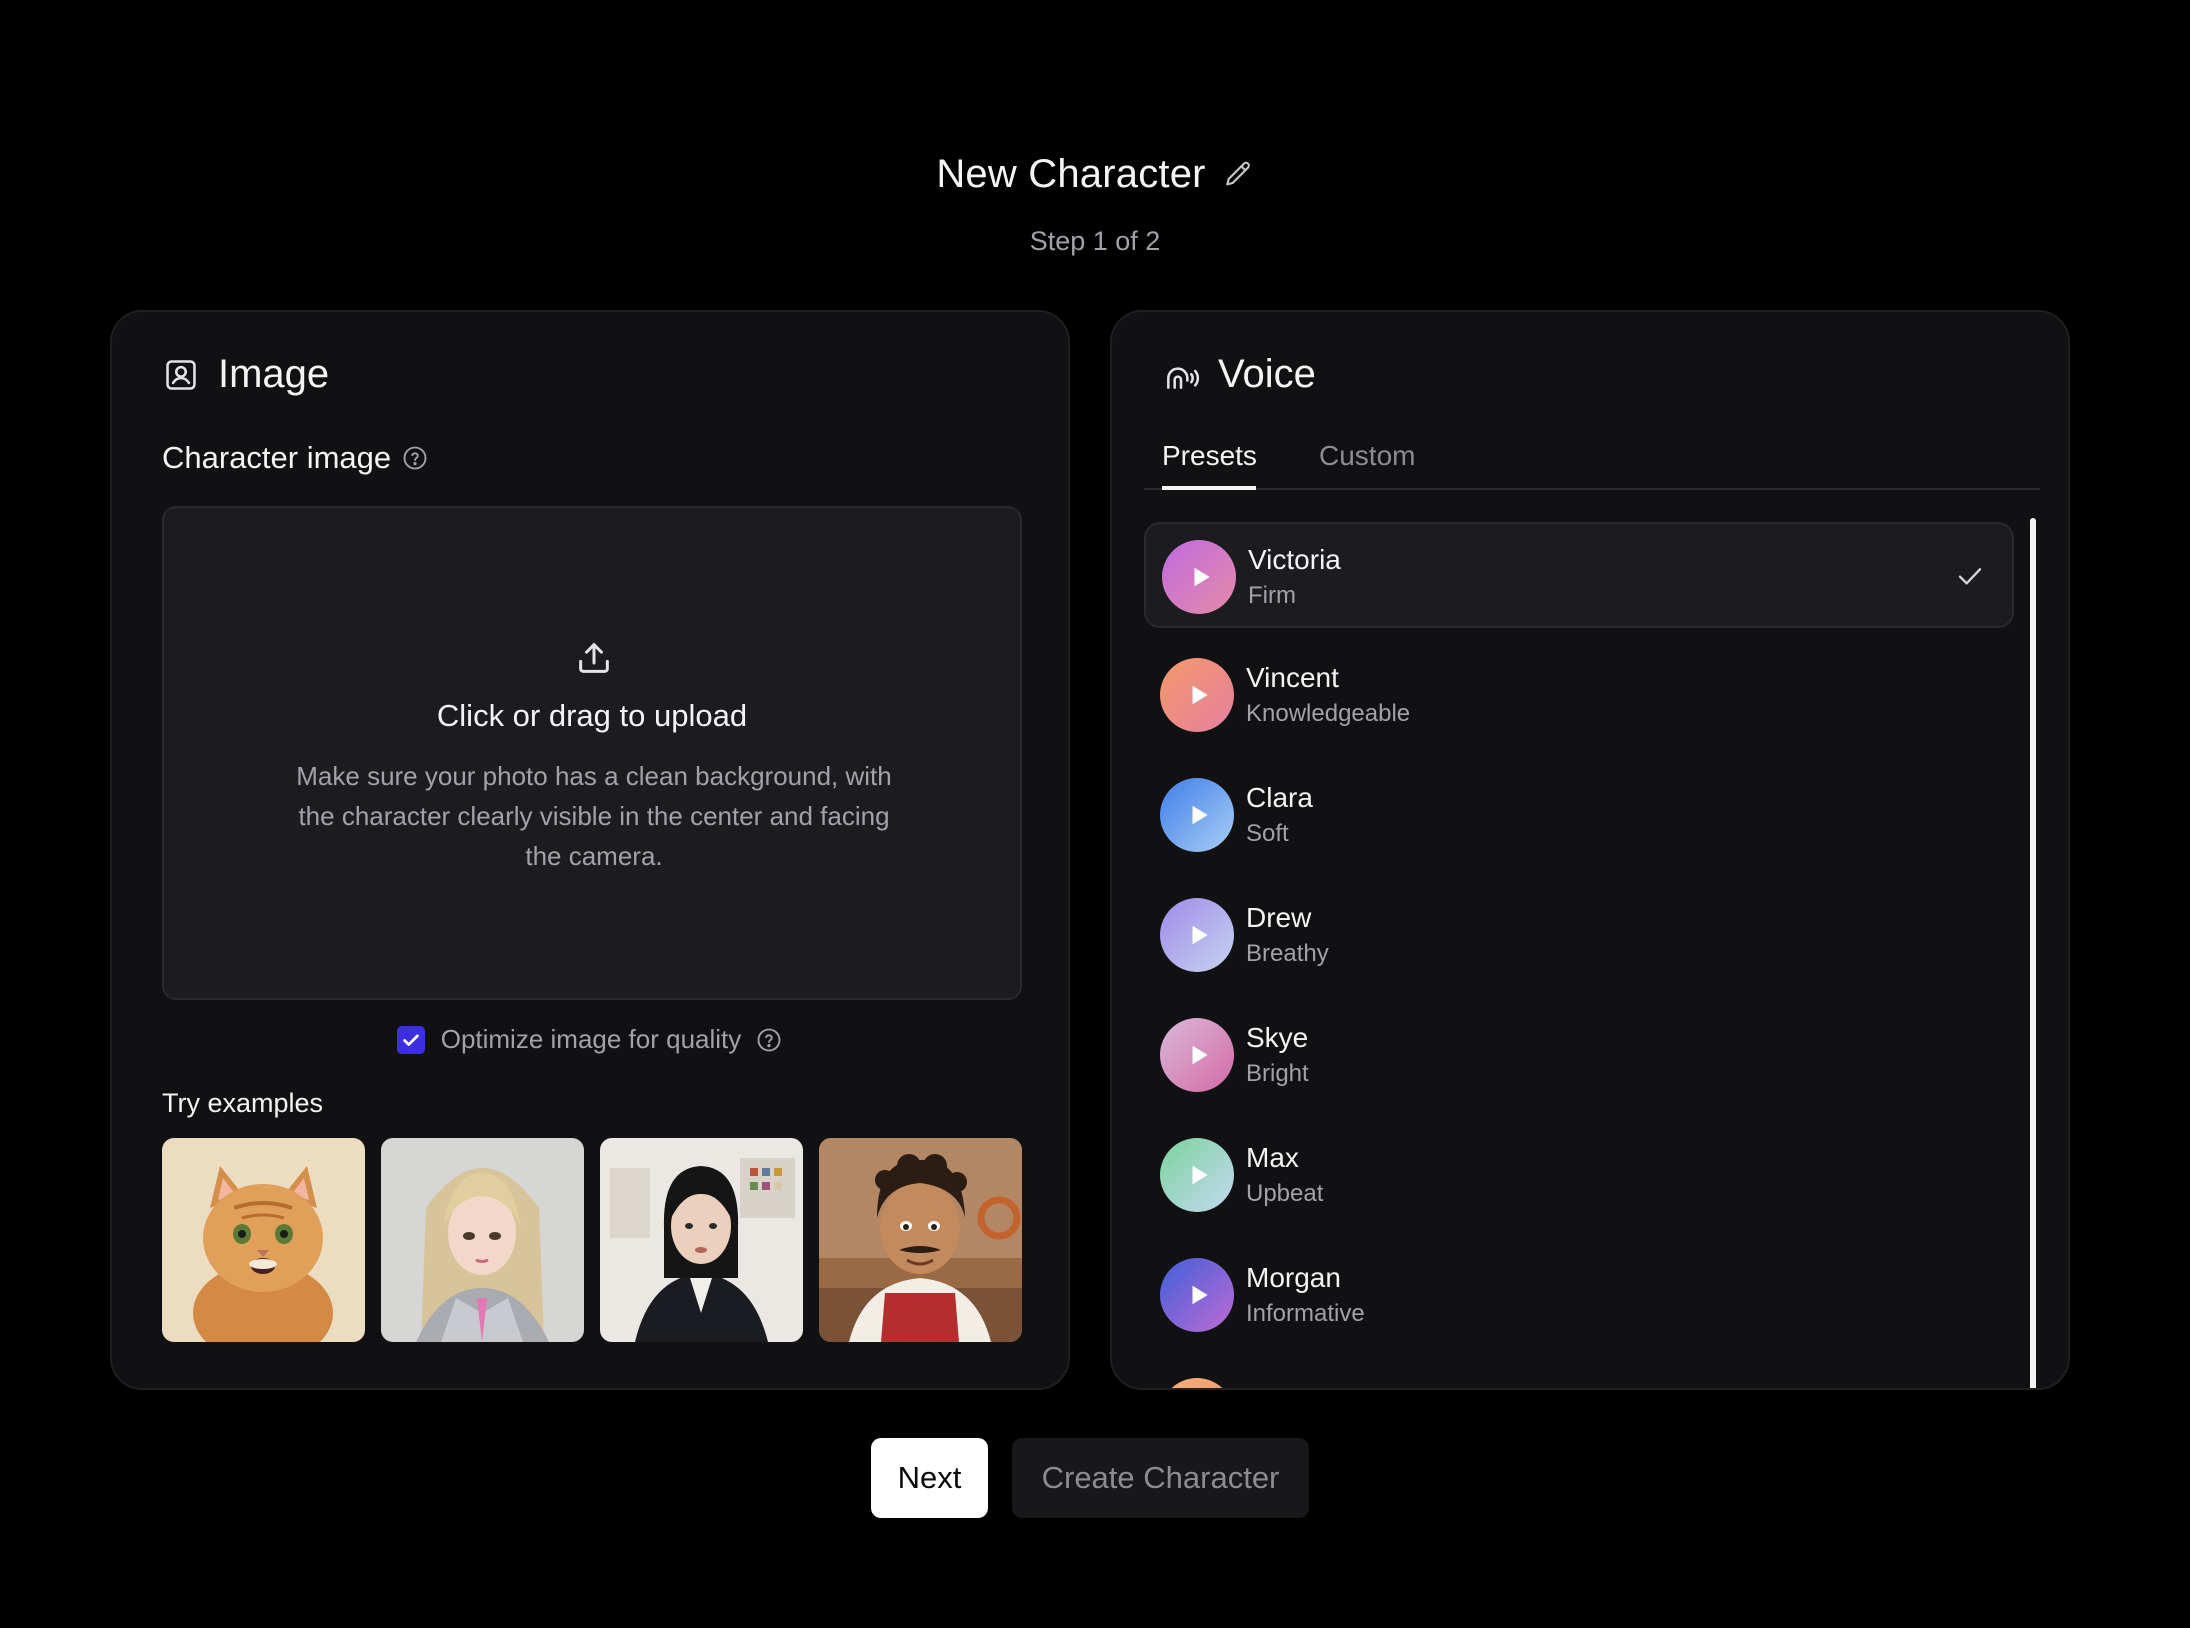 This screenshot has width=2190, height=1628. What do you see at coordinates (1579, 1055) in the screenshot?
I see `voice-item-skye: Skye Bright` at bounding box center [1579, 1055].